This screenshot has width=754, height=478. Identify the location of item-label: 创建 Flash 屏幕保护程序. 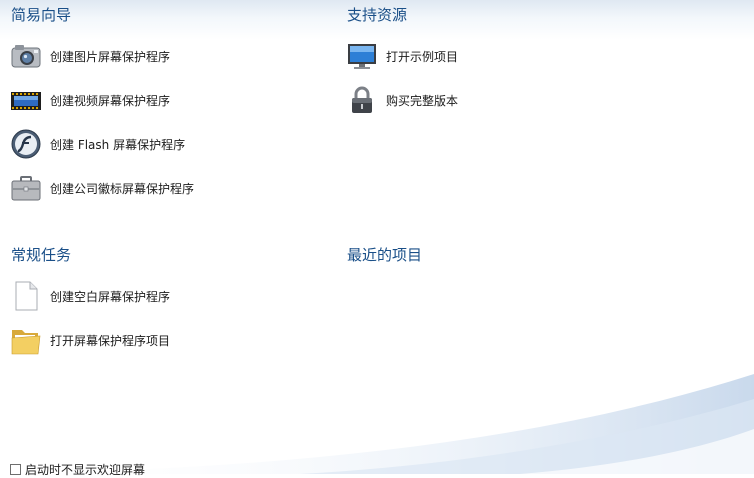
(118, 144).